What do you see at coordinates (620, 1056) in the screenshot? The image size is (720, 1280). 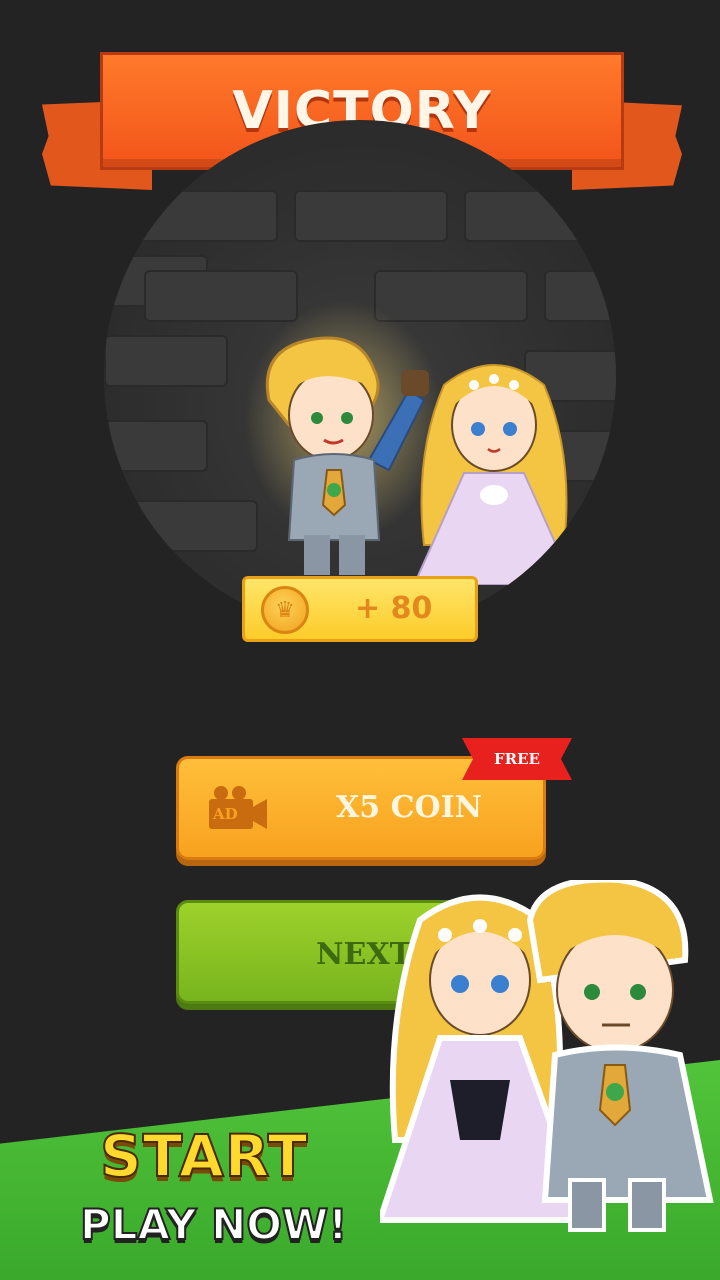 I see `promo-knight` at bounding box center [620, 1056].